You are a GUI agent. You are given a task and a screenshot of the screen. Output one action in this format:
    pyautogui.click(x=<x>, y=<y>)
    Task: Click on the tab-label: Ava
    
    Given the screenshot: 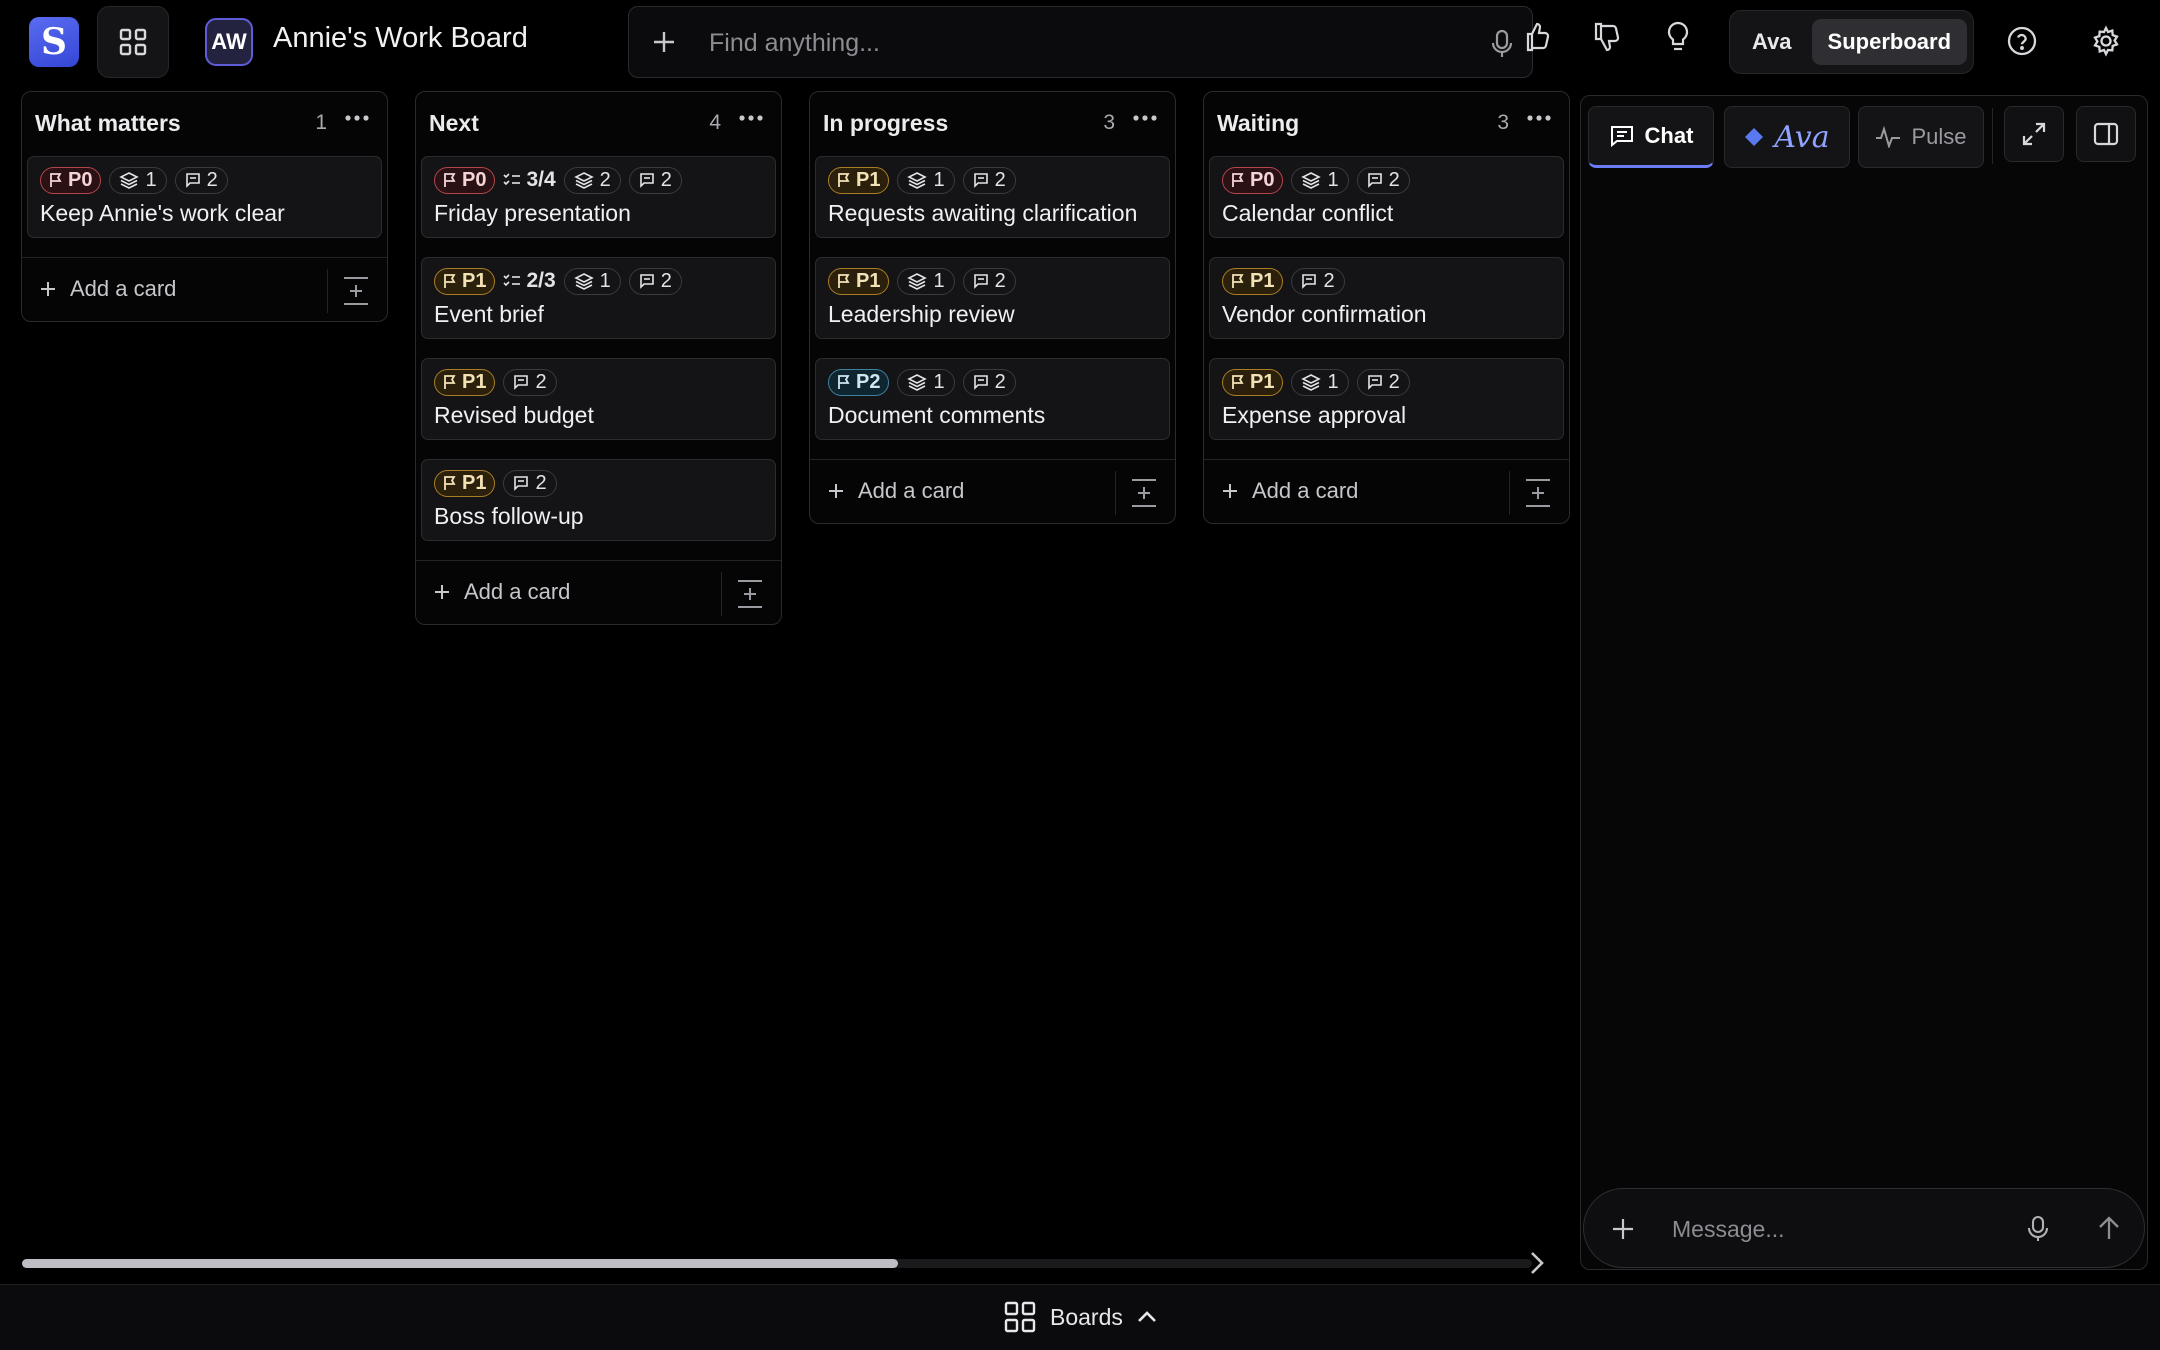 What is the action you would take?
    pyautogui.click(x=1802, y=137)
    